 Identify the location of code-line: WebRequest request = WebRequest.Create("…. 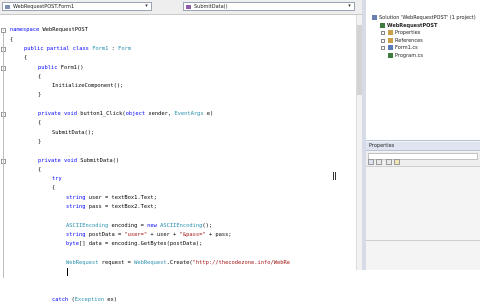
(178, 263).